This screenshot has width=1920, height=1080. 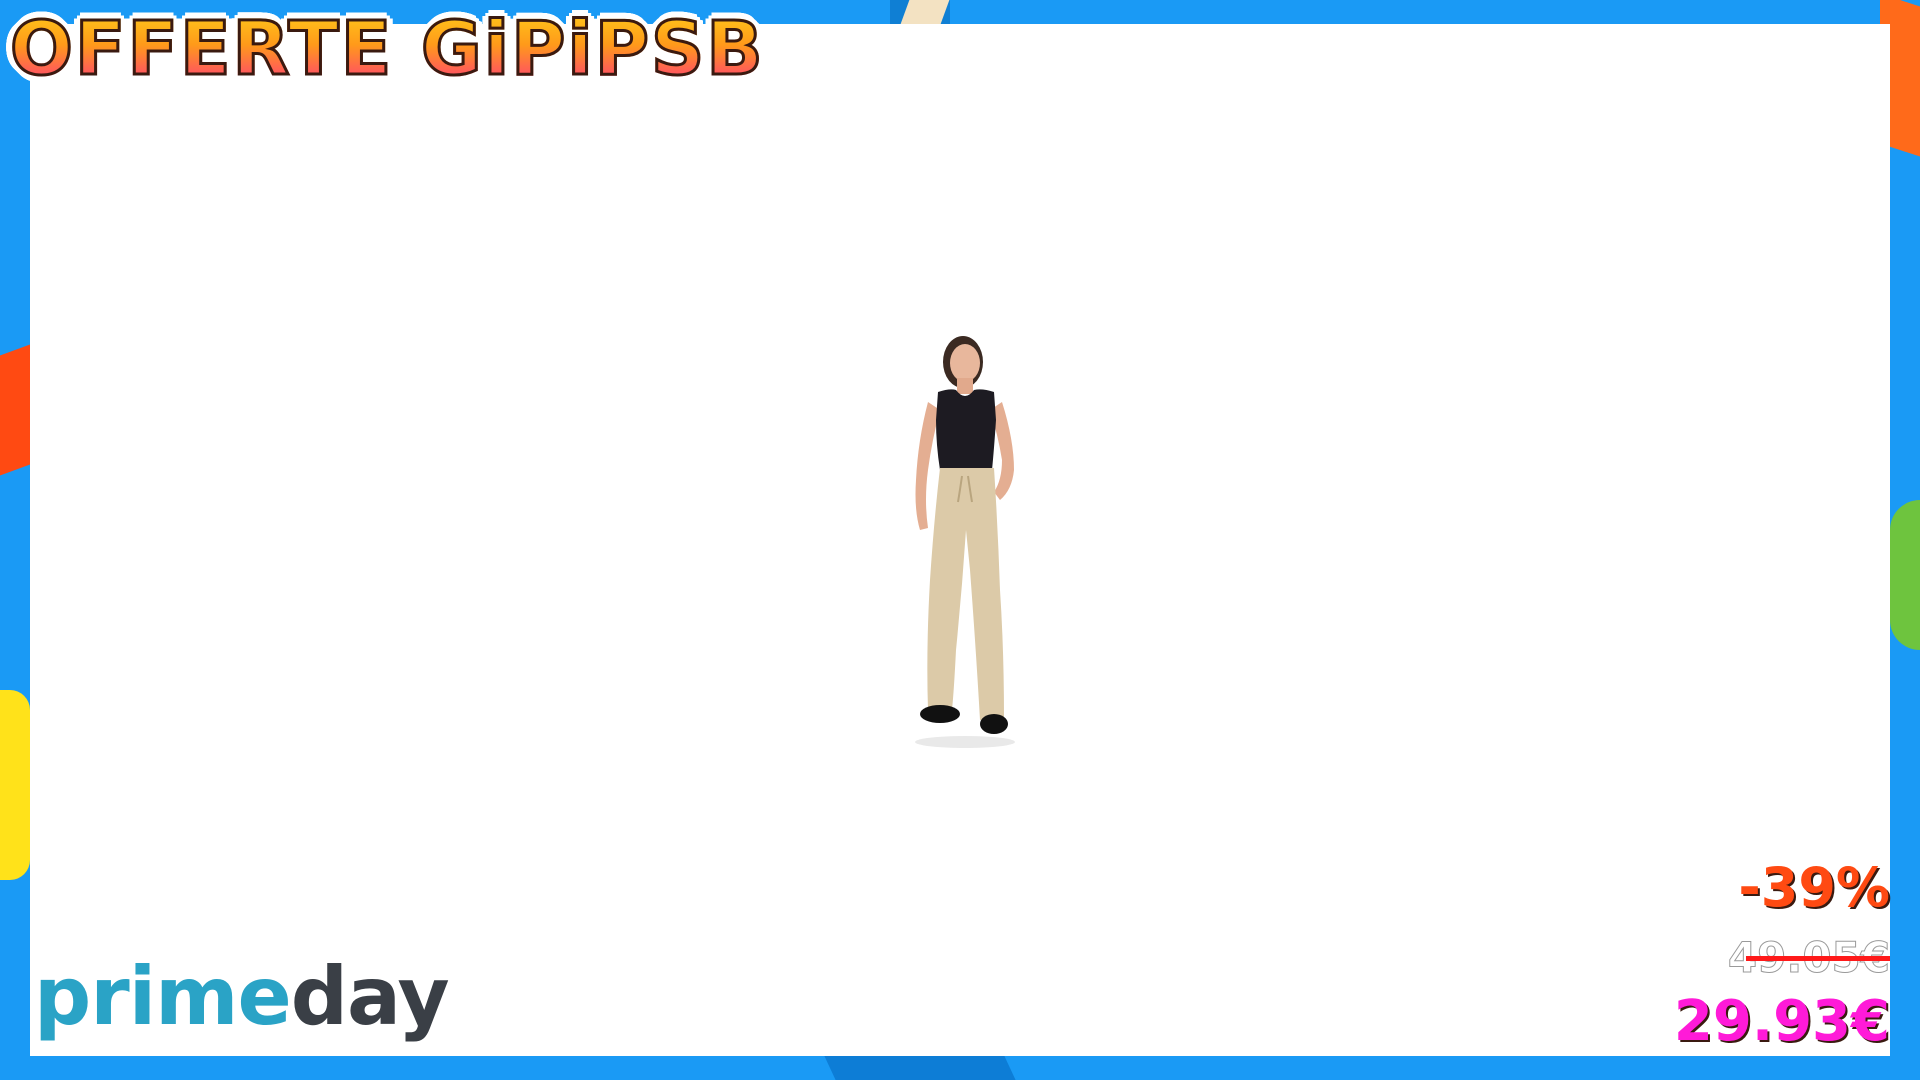 What do you see at coordinates (15, 785) in the screenshot?
I see `decor-shape-yellow` at bounding box center [15, 785].